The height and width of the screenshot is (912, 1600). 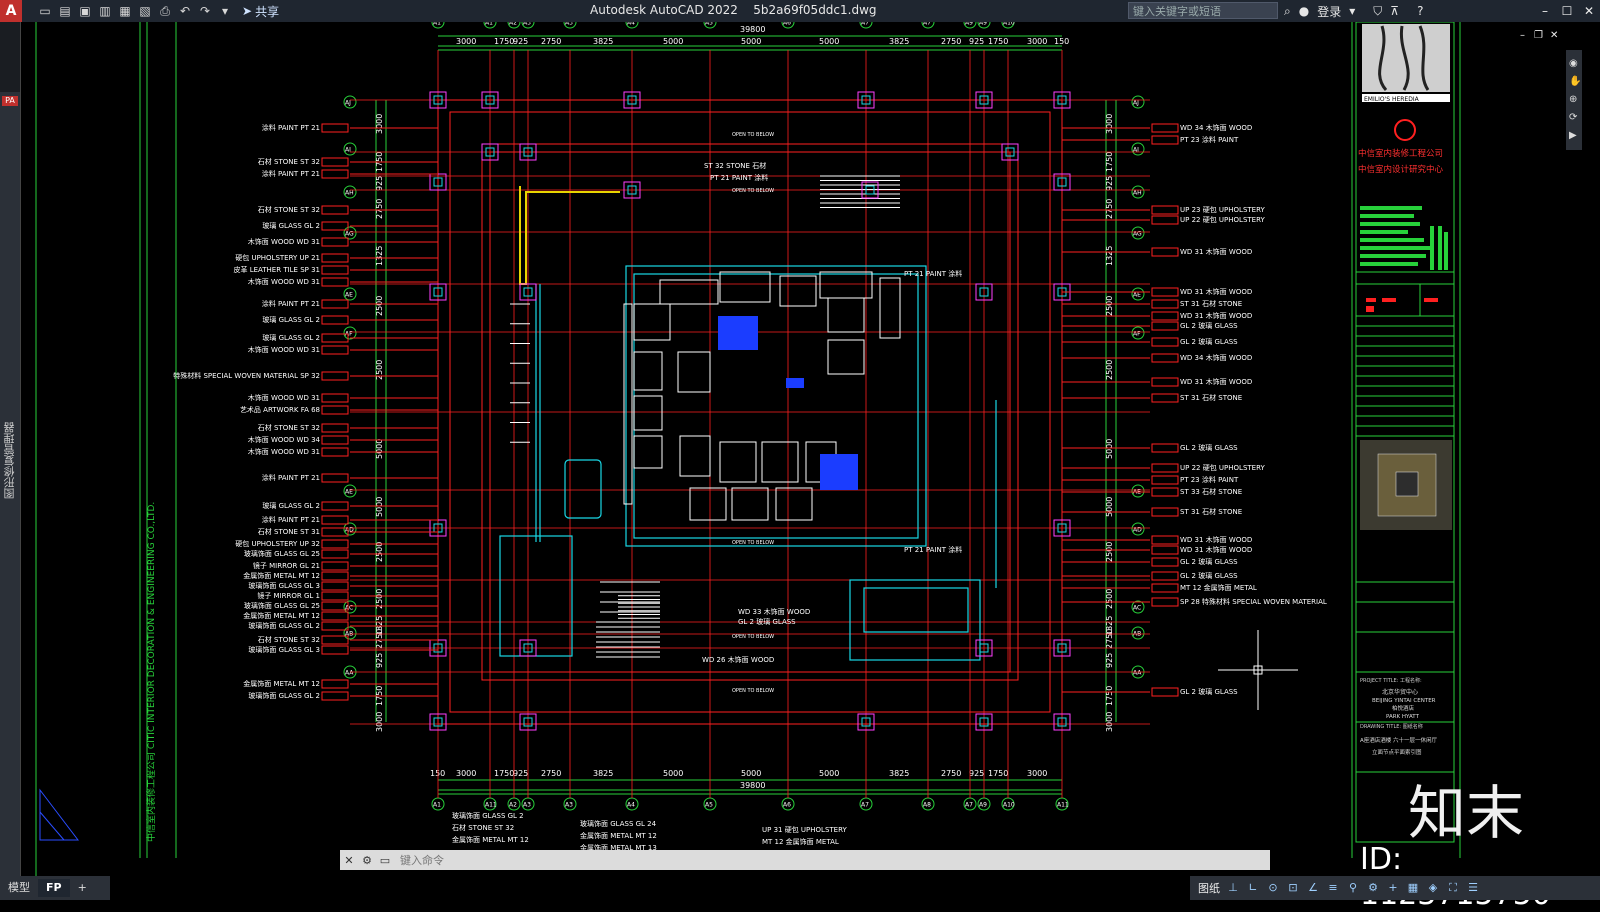 I want to click on help-icon: ?, so click(x=1420, y=11).